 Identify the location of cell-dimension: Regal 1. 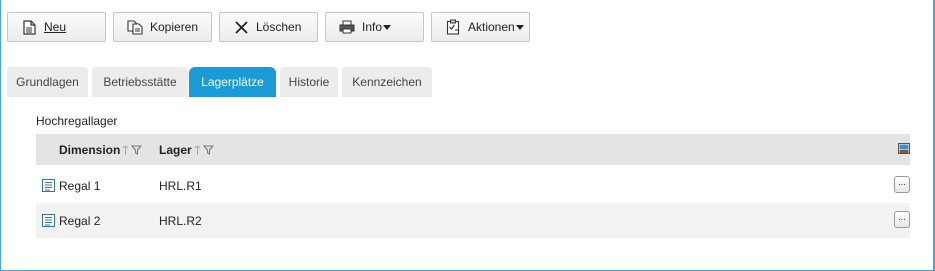
(80, 186).